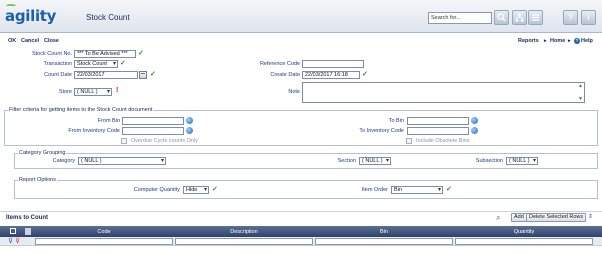 The height and width of the screenshot is (254, 602). Describe the element at coordinates (438, 131) in the screenshot. I see `to-inventory-code-field` at that location.